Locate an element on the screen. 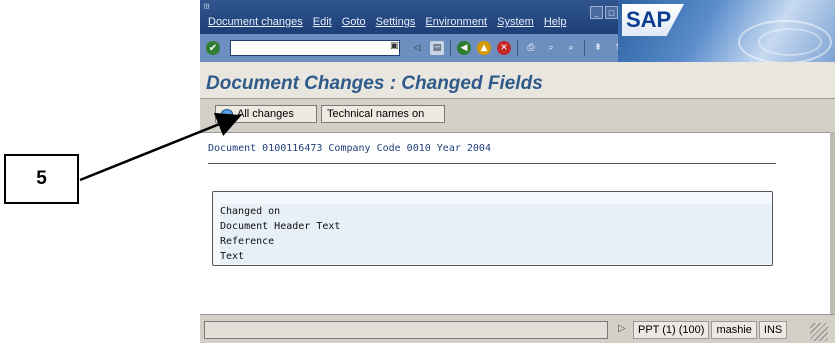 This screenshot has width=835, height=343. system-info-mode: INS is located at coordinates (773, 330).